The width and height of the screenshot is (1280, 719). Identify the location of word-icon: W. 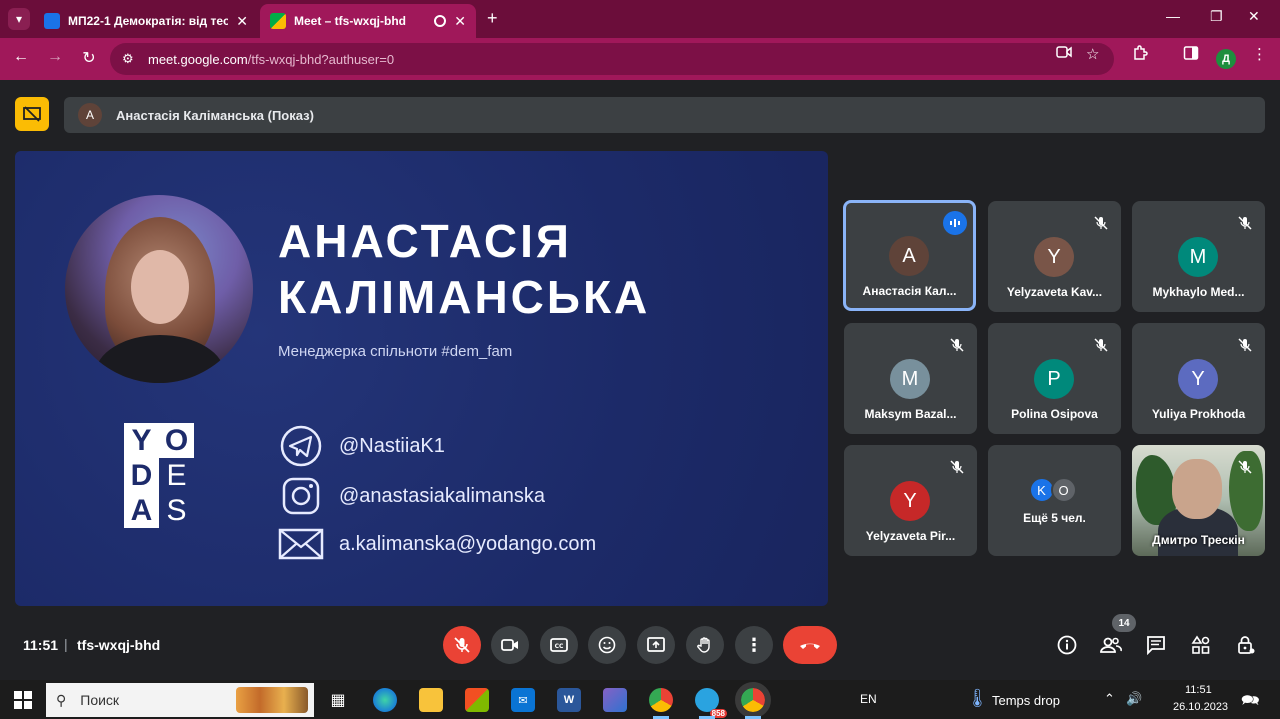
(569, 700).